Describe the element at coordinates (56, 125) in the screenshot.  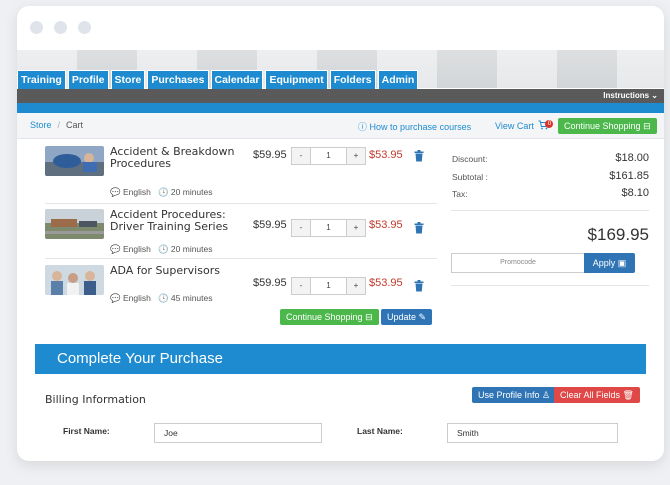
I see `breadcrumb: Store / Cart` at that location.